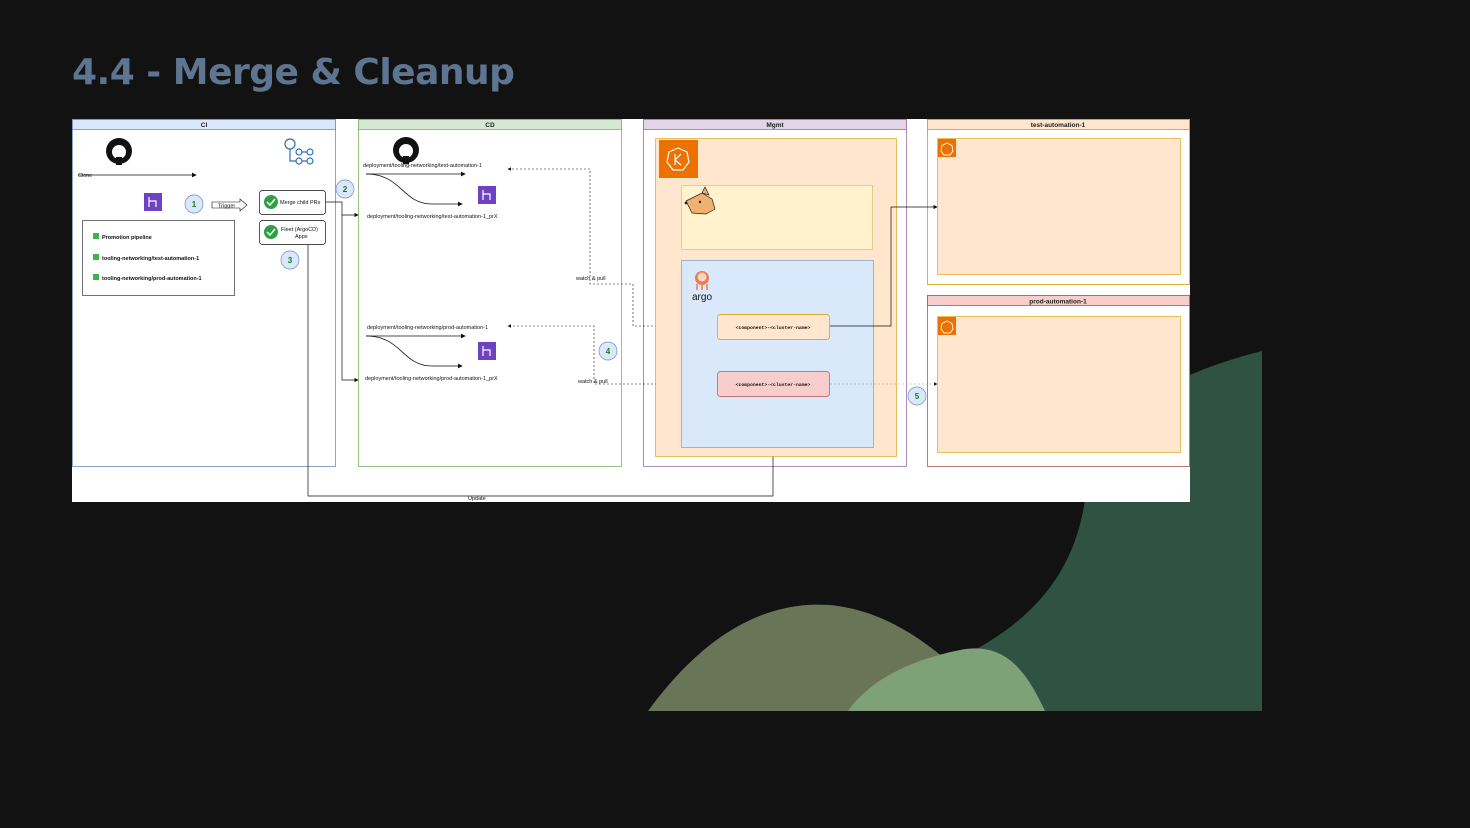  Describe the element at coordinates (226, 207) in the screenshot. I see `trigger-label: Trigger` at that location.